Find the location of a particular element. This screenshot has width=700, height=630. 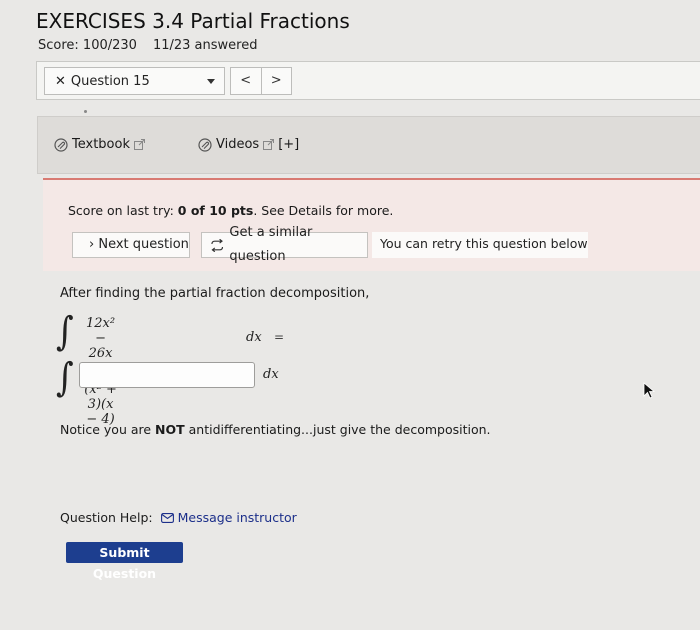

question-select: ✕ Question 15 is located at coordinates (134, 81).